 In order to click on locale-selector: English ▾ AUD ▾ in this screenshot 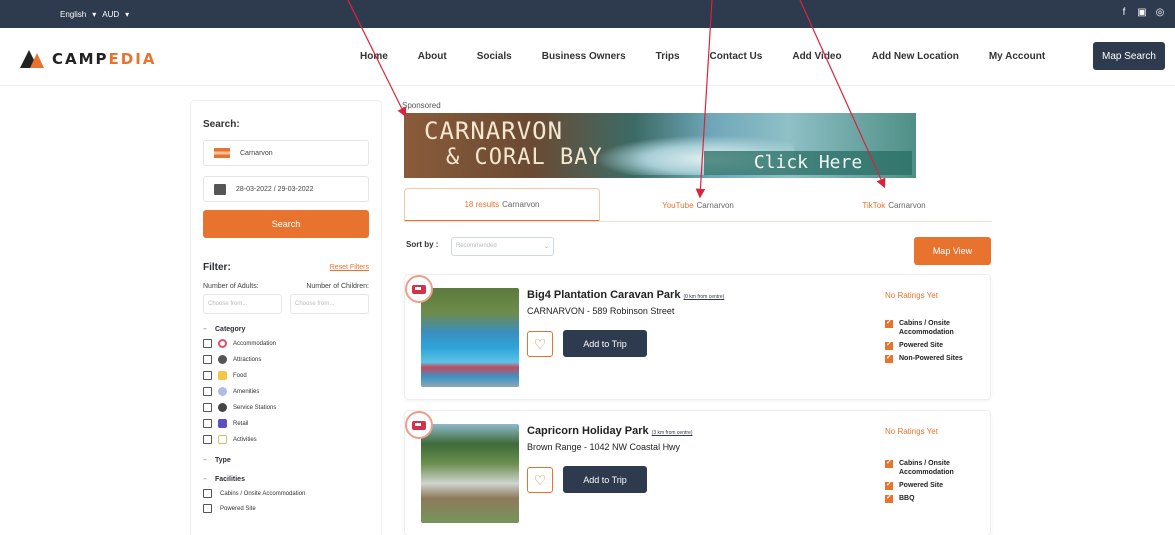, I will do `click(94, 14)`.